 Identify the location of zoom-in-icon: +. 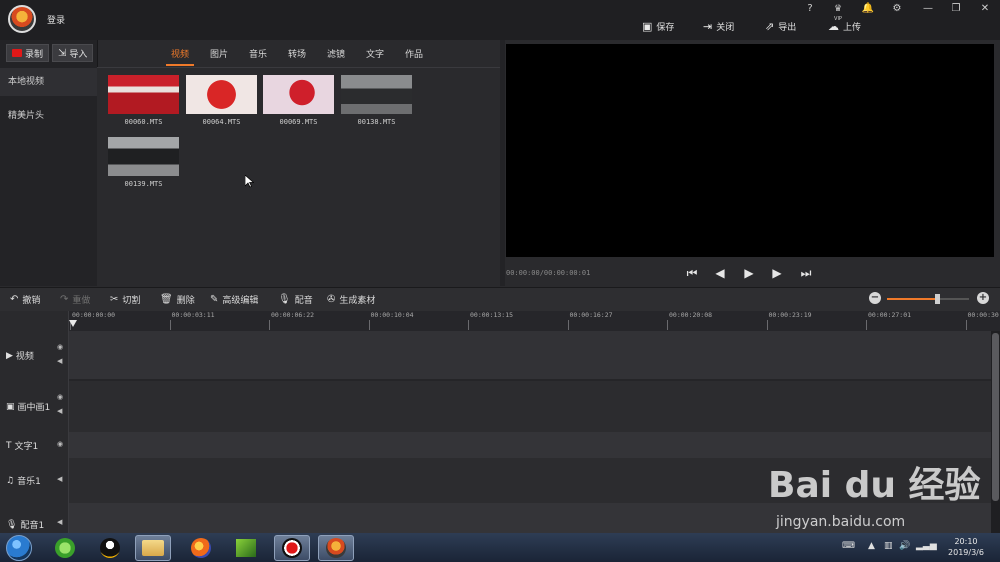
(983, 298).